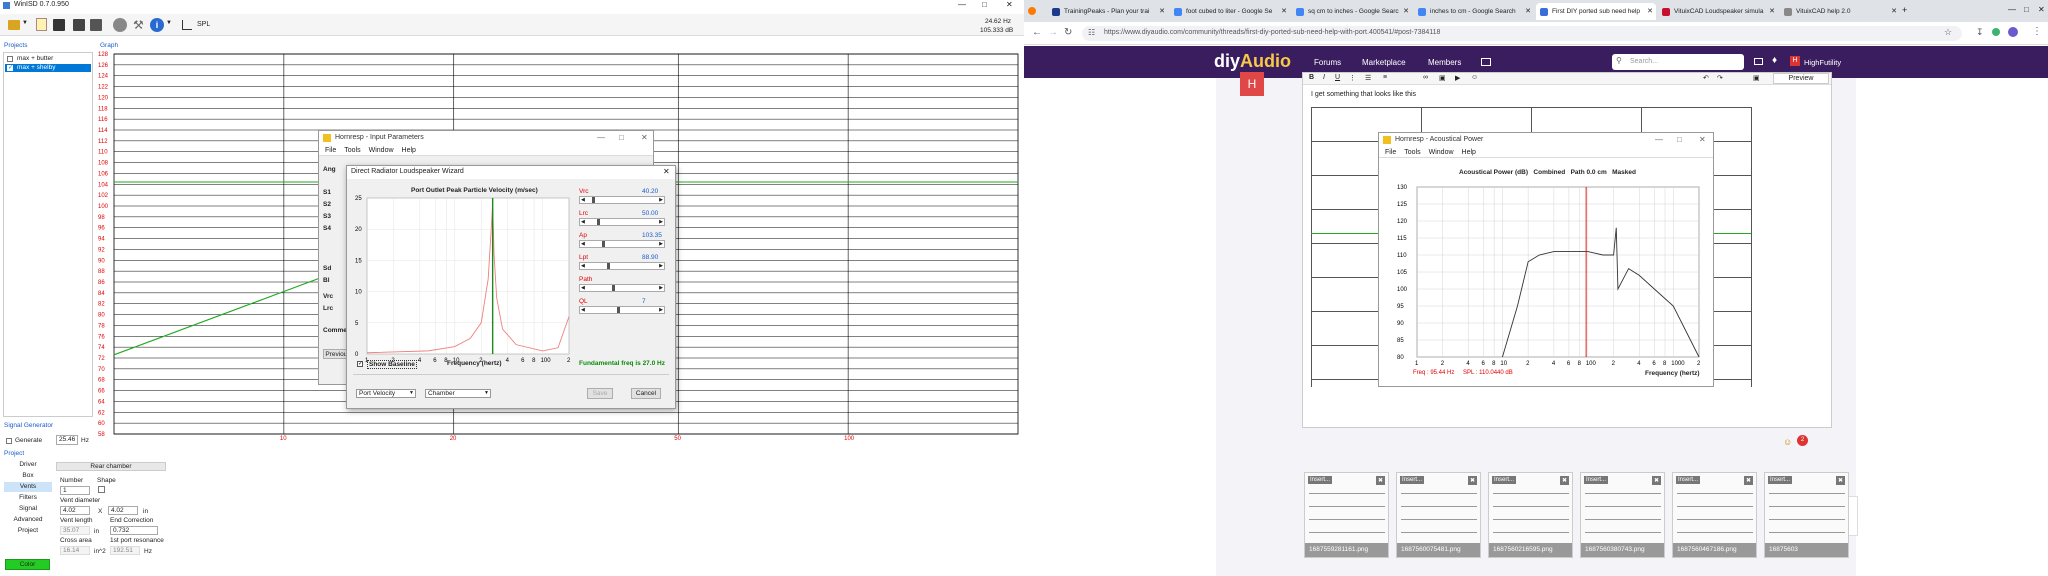  I want to click on save-as-icon, so click(79, 25).